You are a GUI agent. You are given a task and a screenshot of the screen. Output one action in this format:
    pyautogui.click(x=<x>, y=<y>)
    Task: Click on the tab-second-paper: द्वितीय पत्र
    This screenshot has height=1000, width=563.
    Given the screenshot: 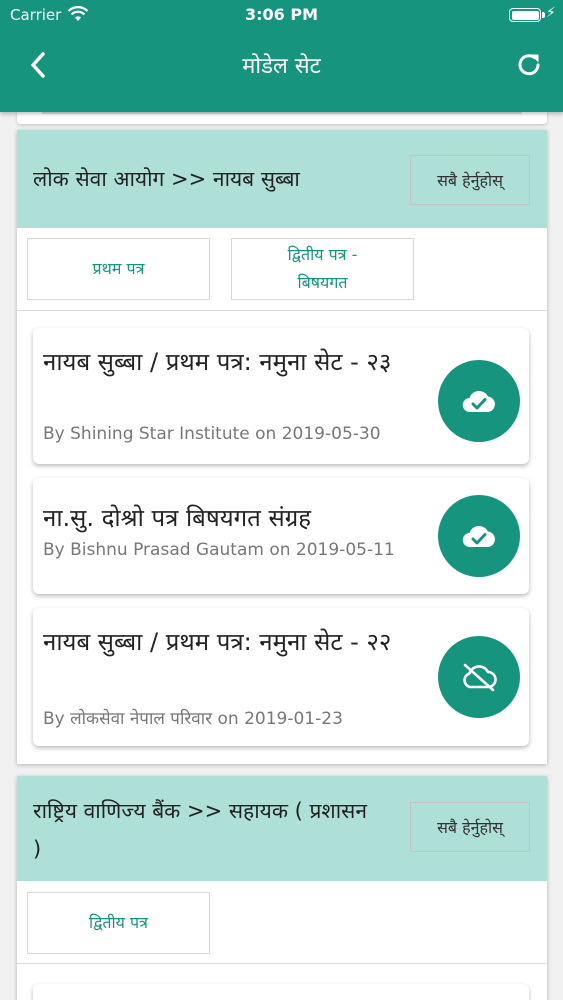 What is the action you would take?
    pyautogui.click(x=118, y=923)
    